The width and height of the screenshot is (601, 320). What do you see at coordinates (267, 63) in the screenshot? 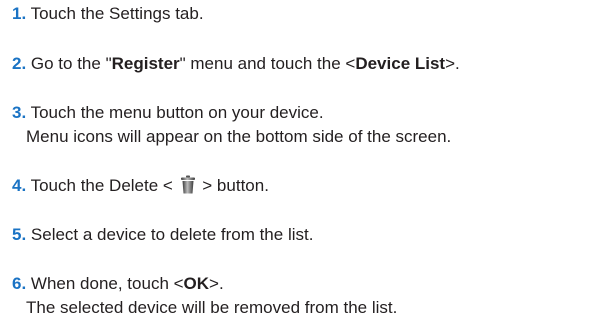
I see `step-text-mid: " menu and touch the <` at bounding box center [267, 63].